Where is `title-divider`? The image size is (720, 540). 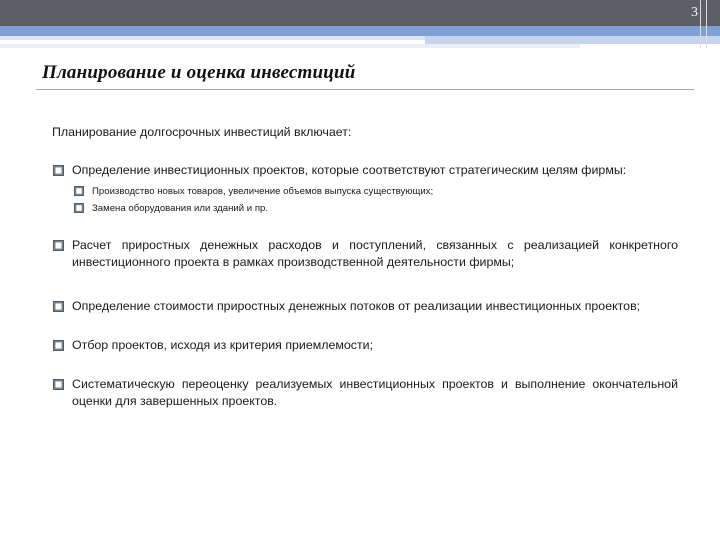 title-divider is located at coordinates (365, 89).